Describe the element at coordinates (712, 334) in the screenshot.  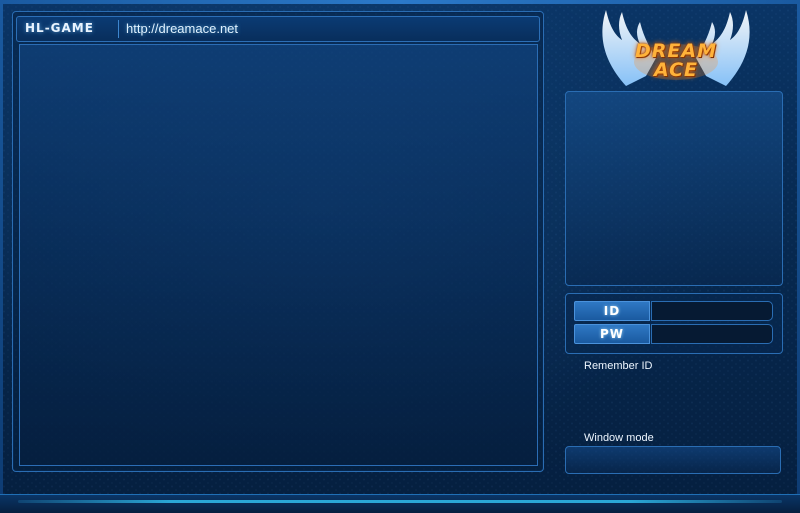
I see `pw-input` at that location.